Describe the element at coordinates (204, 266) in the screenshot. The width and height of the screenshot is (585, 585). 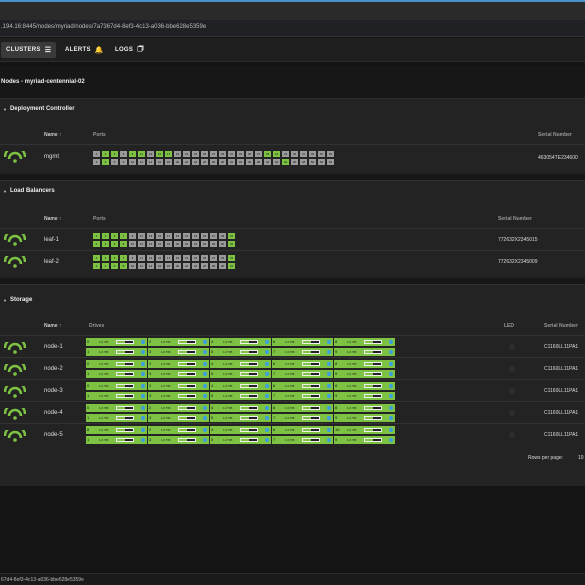
I see `port-indicator: 26` at that location.